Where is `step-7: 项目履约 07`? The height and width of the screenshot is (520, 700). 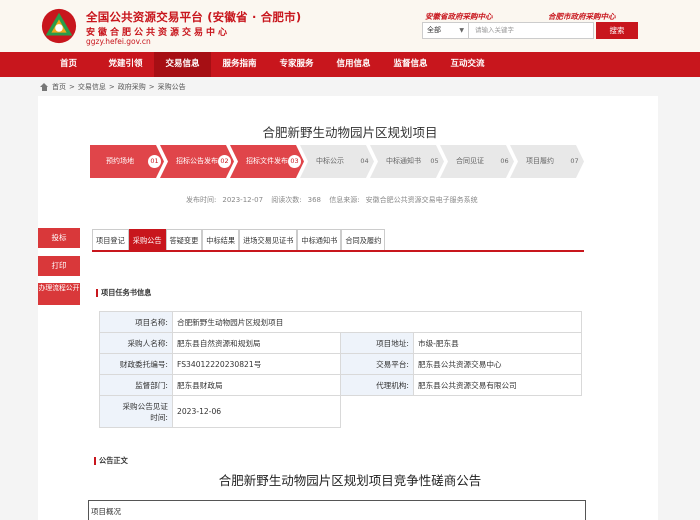
step-7: 项目履约 07 is located at coordinates (547, 161).